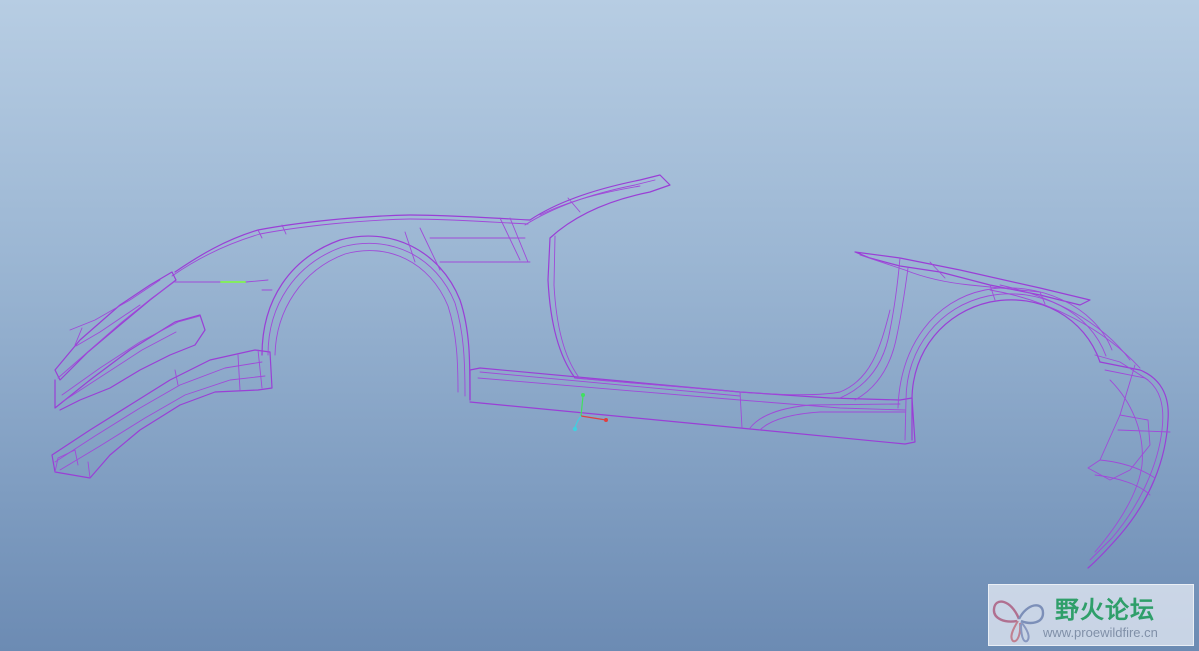 The width and height of the screenshot is (1199, 651). Describe the element at coordinates (1105, 610) in the screenshot. I see `watermark-title: 野火论坛` at that location.